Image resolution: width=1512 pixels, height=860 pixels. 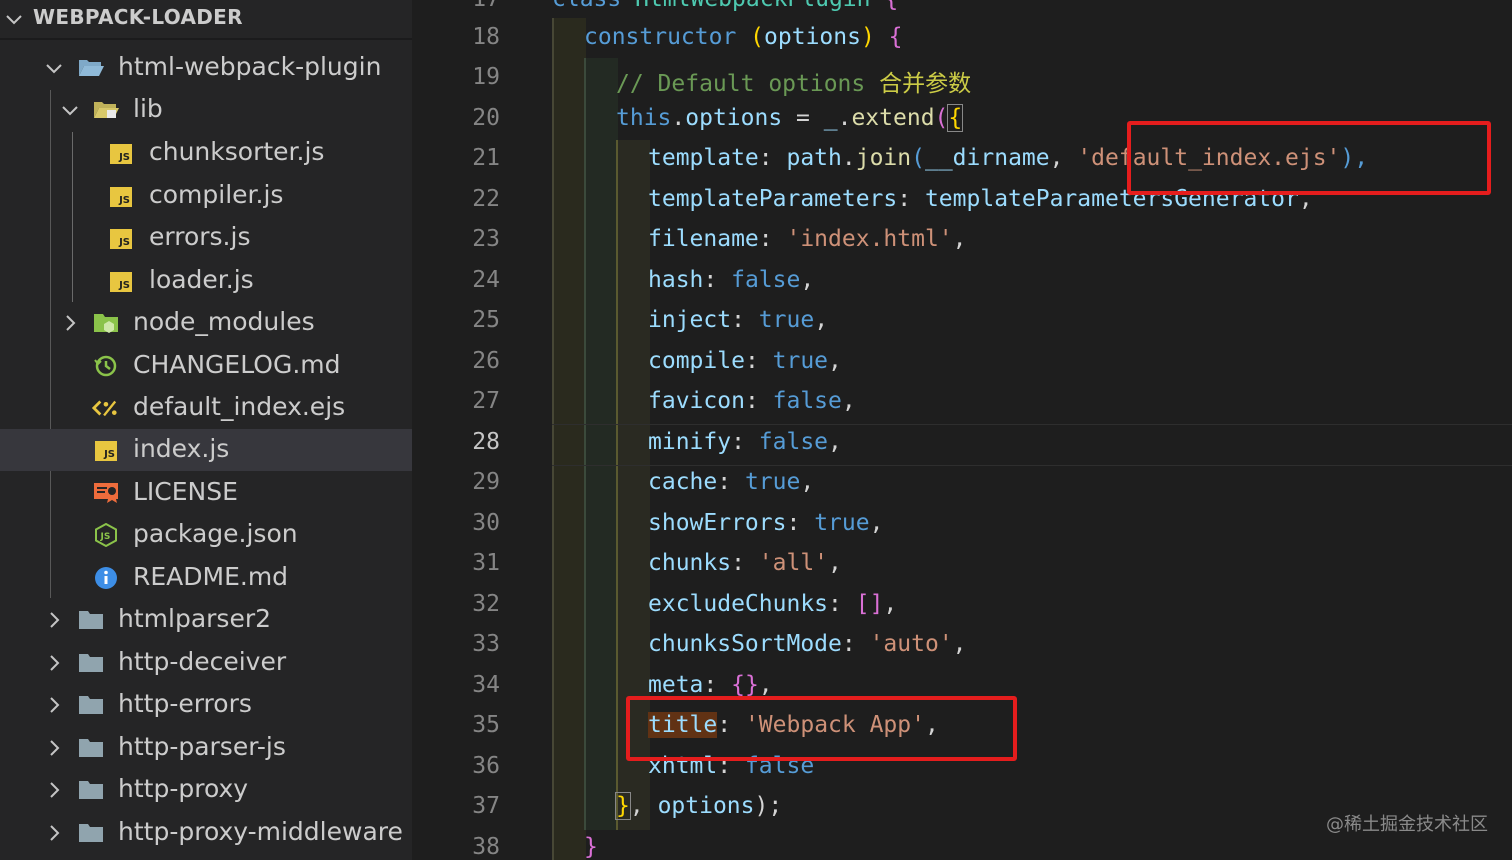 What do you see at coordinates (486, 685) in the screenshot?
I see `line-number: 34` at bounding box center [486, 685].